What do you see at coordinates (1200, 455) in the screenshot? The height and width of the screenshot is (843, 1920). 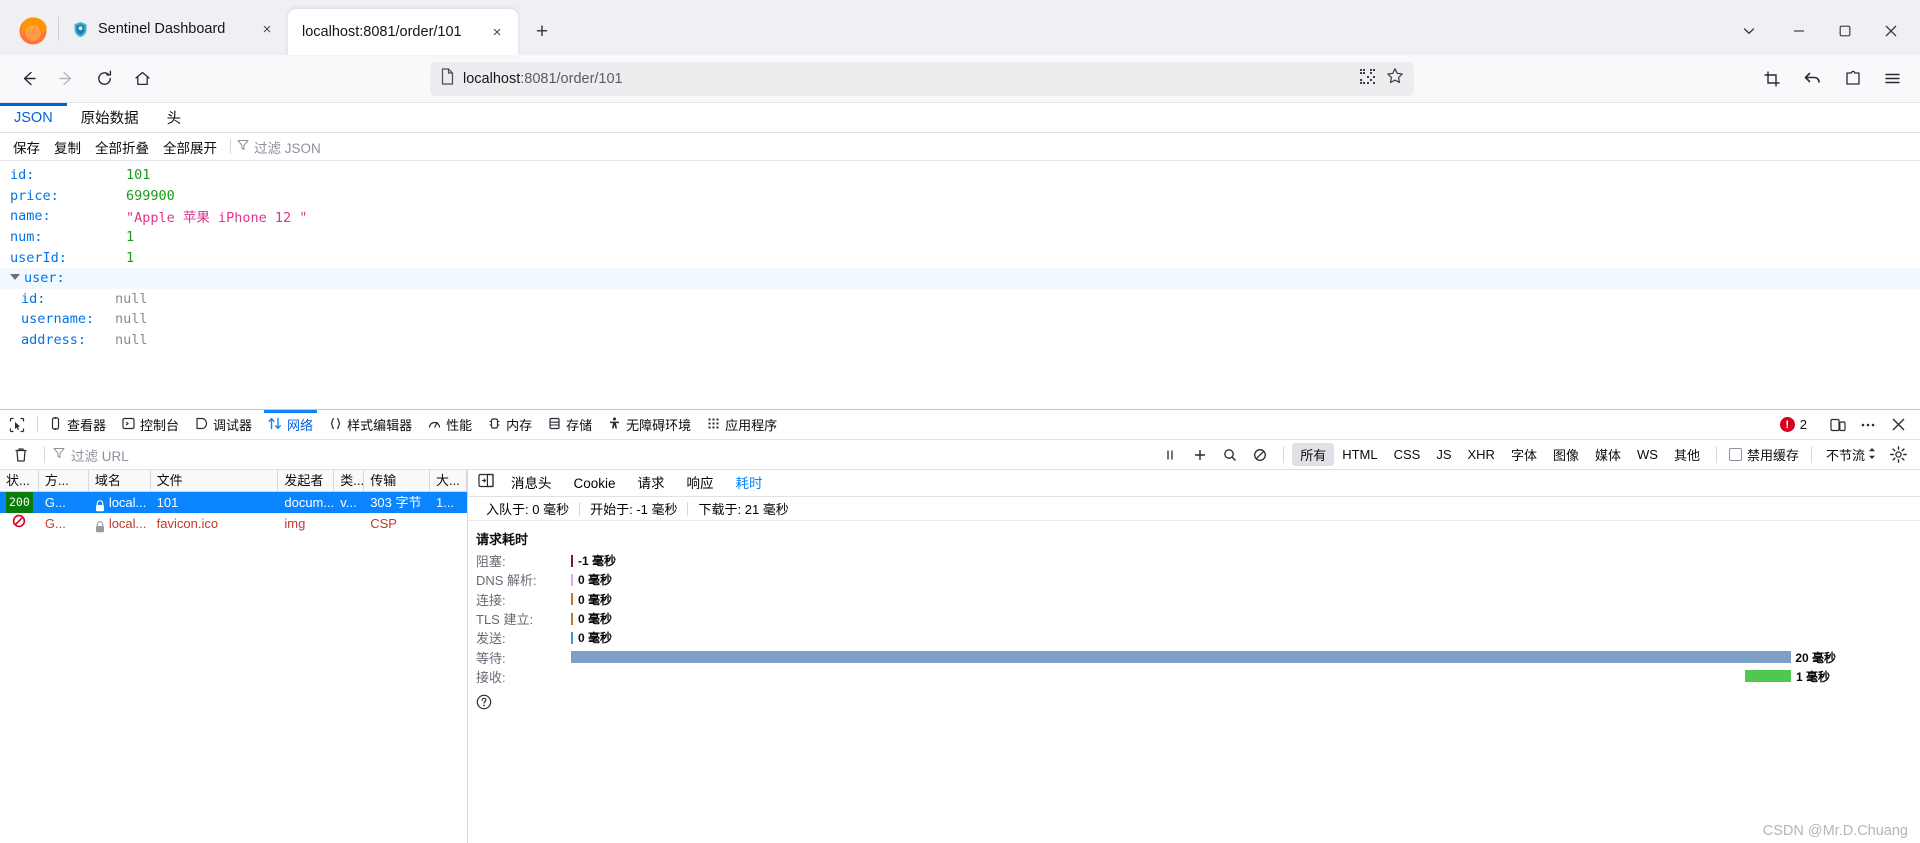 I see `plus-icon` at bounding box center [1200, 455].